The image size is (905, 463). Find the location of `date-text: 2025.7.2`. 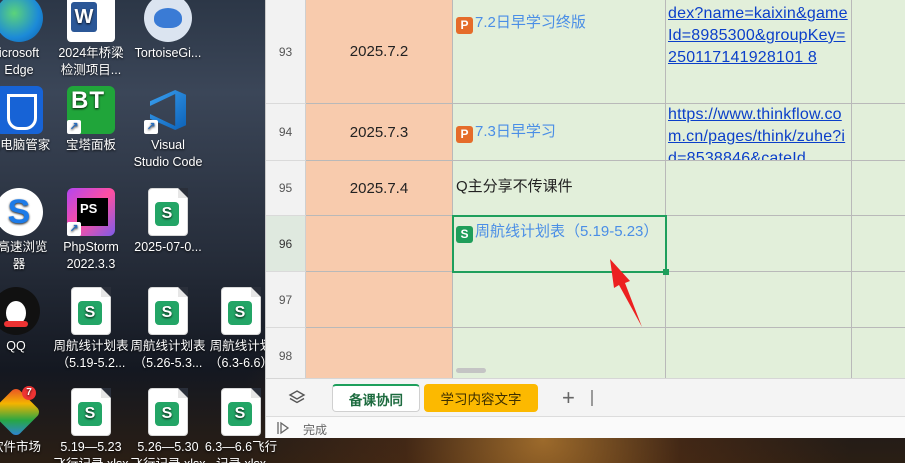

date-text: 2025.7.2 is located at coordinates (379, 51).